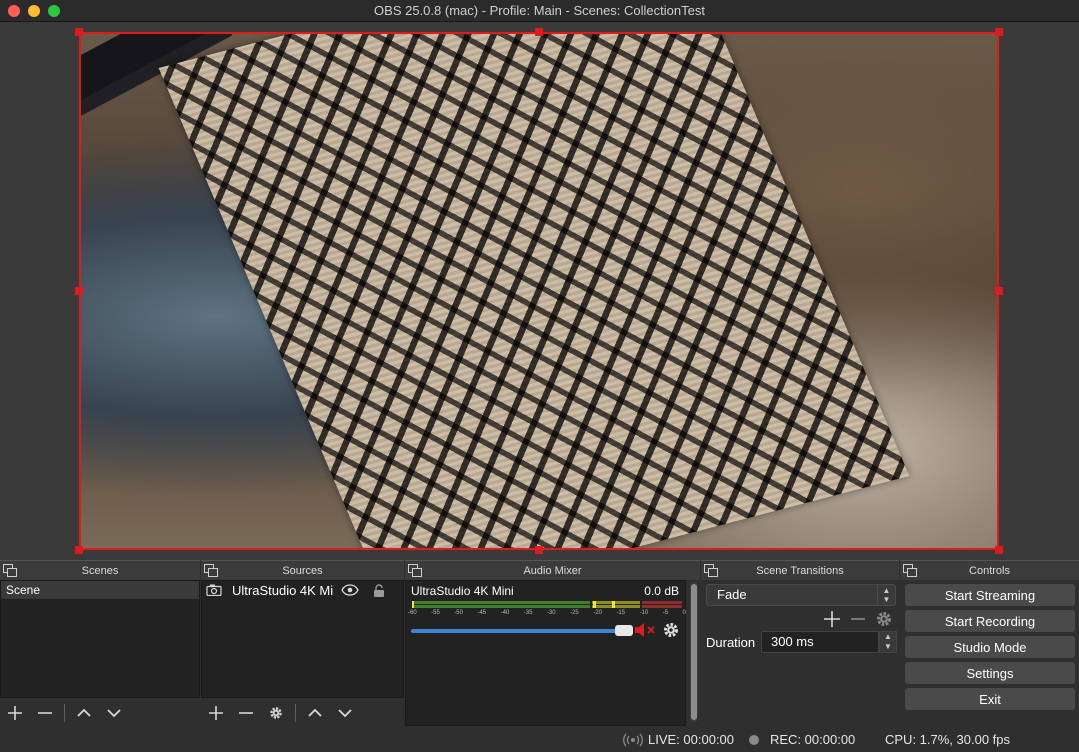 Image resolution: width=1079 pixels, height=752 pixels. I want to click on sources-dock: Sources UltraStudio 4K Mi, so click(302, 644).